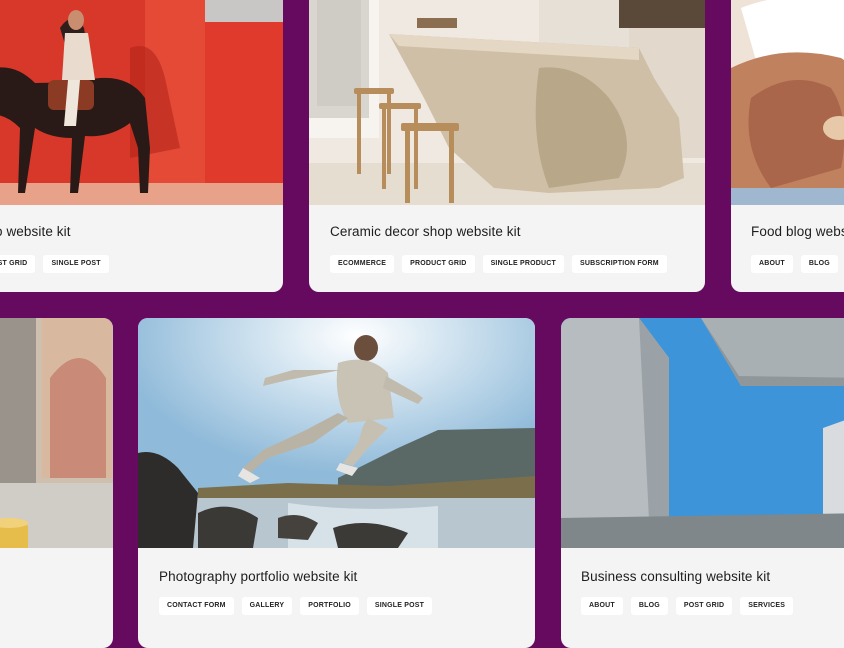  I want to click on card-1-tags: OST GRID SINGLE POST, so click(54, 264).